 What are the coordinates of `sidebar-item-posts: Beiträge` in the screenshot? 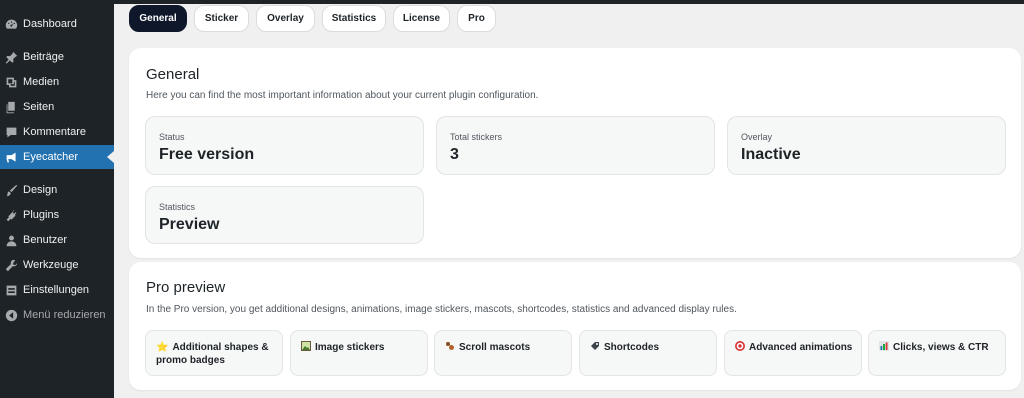 It's located at (57, 57).